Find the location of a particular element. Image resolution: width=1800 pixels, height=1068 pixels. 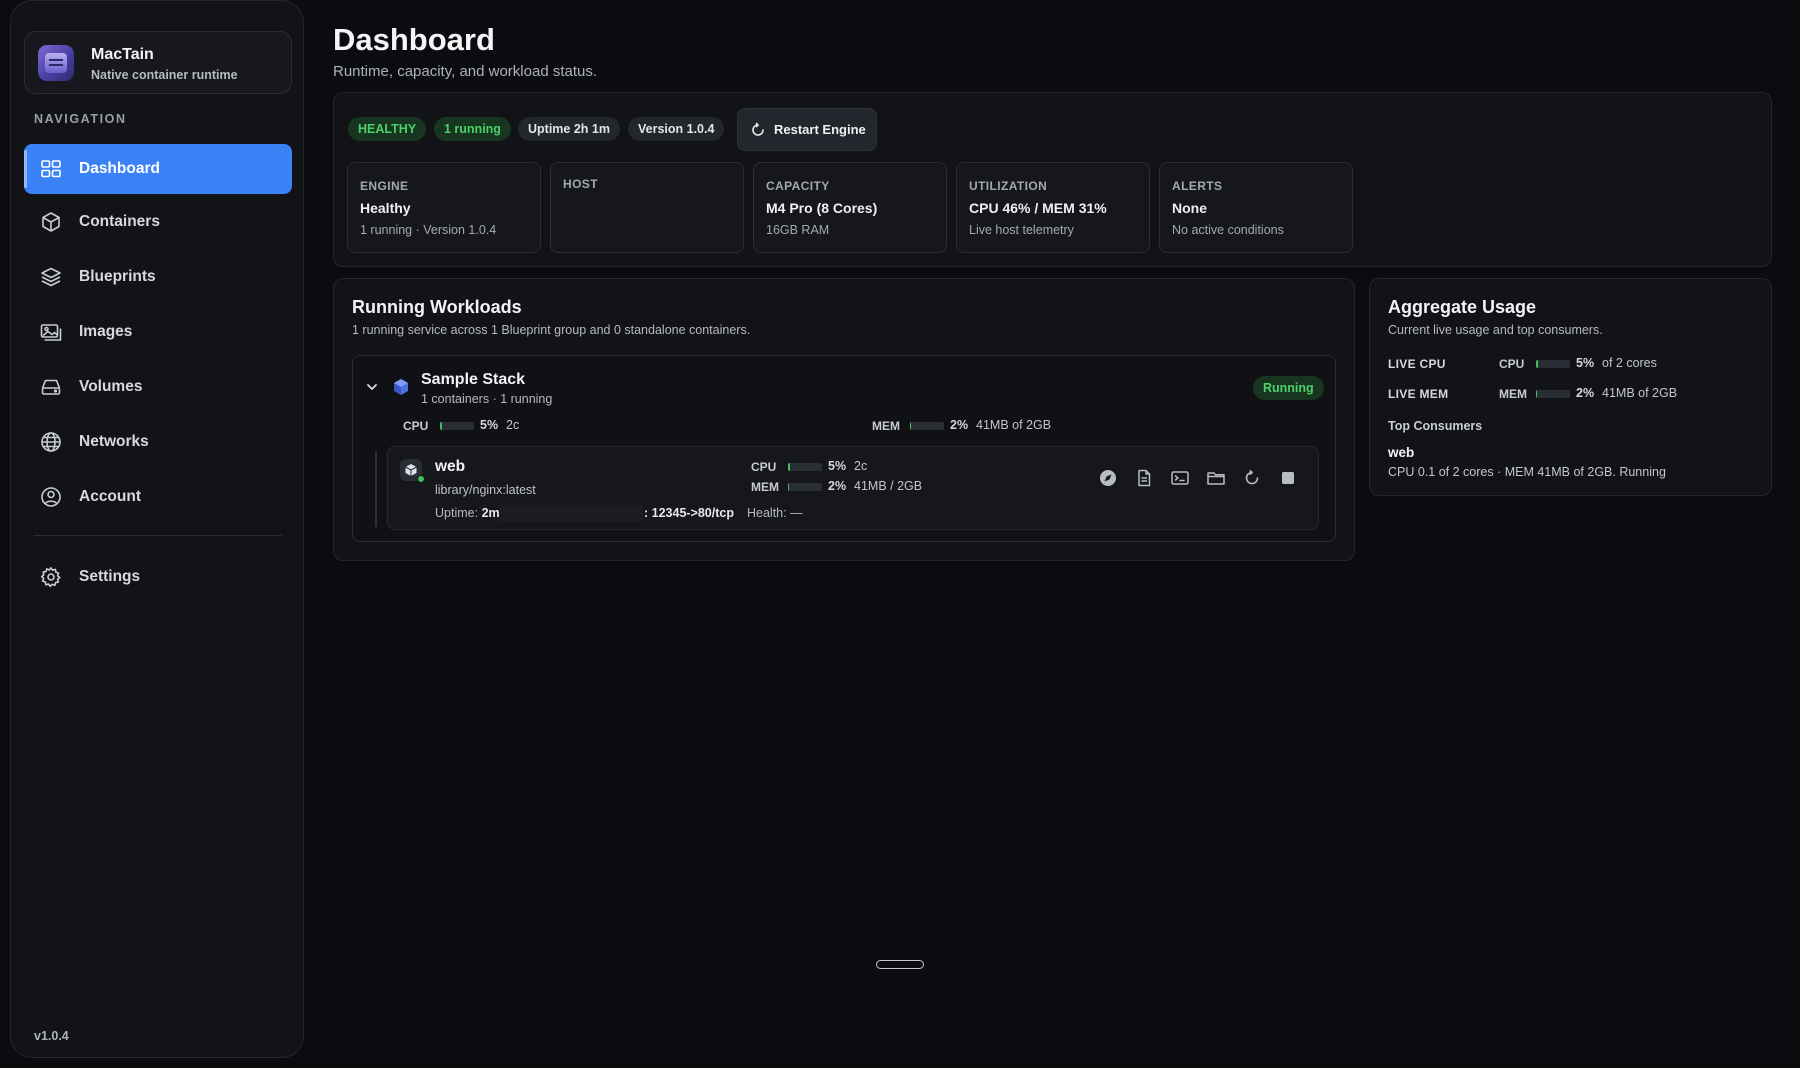

capacity-card: CAPACITY M4 Pro (8 Cores) 16GB RAM is located at coordinates (850, 207).